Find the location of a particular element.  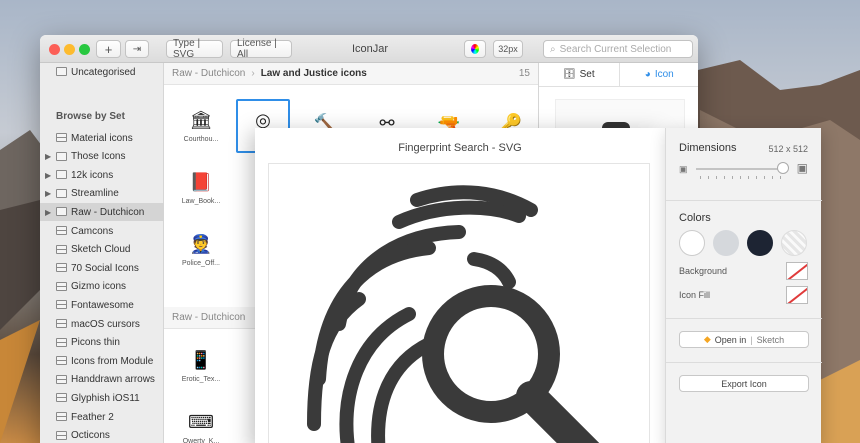

sidebar-item: ▶ Streamline is located at coordinates (102, 194).